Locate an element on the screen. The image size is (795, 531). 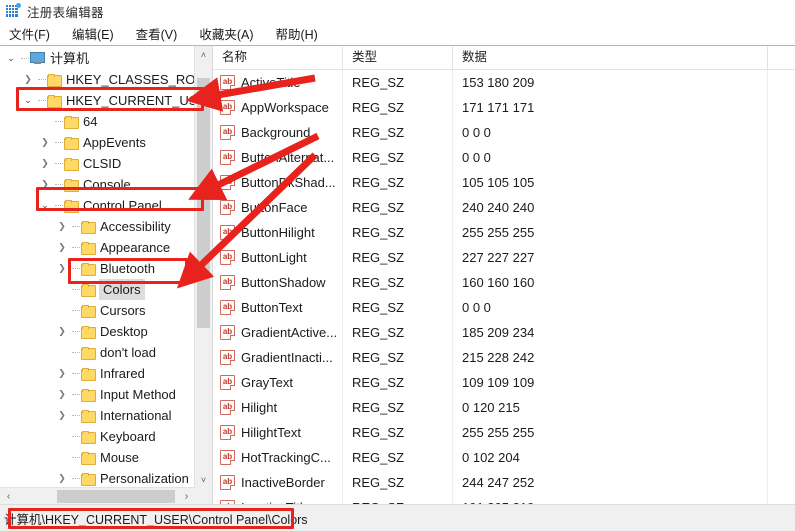
column-header-data: 数据 is located at coordinates (610, 57).